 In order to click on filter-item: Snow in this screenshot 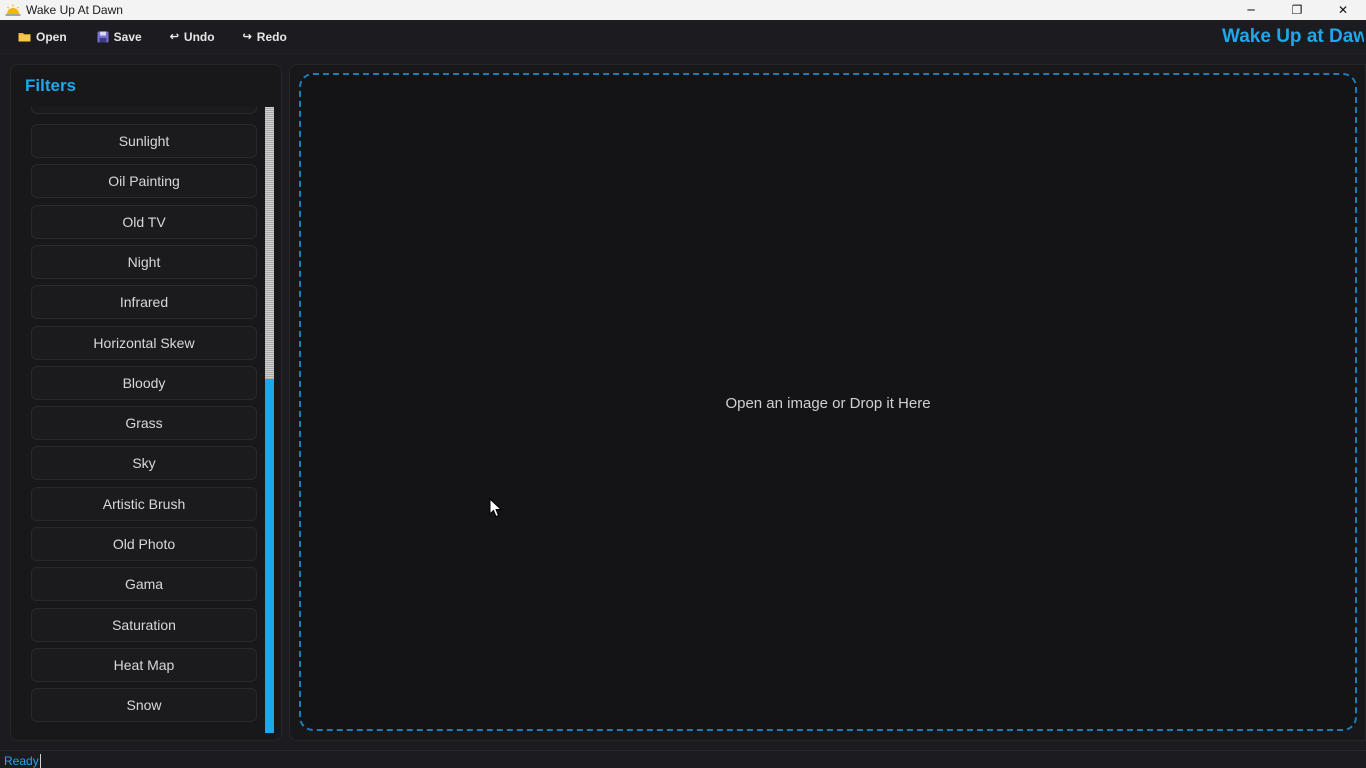, I will do `click(144, 705)`.